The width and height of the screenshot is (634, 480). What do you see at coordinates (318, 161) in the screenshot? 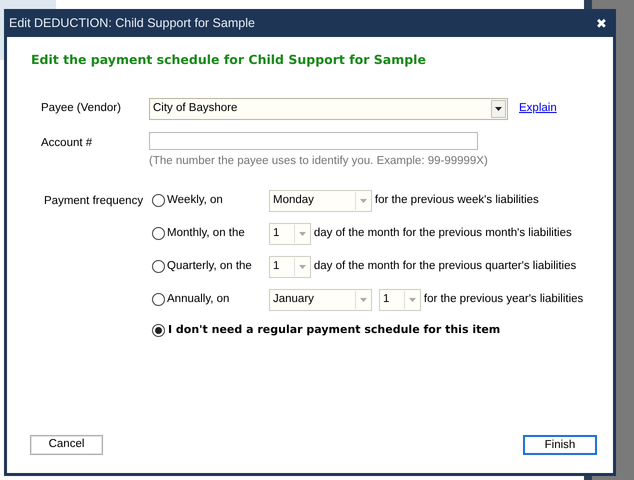
I see `hint-text: (The number the payee uses to identify you. Example: 99-99999X)` at bounding box center [318, 161].